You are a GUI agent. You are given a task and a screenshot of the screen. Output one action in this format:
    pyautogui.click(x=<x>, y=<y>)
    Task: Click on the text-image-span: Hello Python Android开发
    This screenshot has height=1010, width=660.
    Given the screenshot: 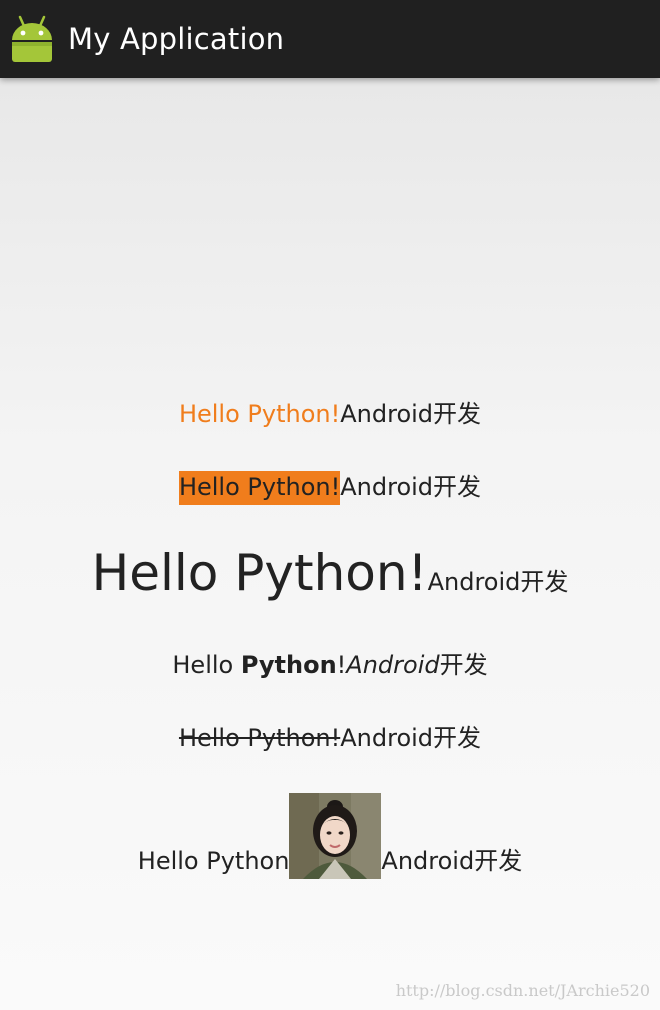 What is the action you would take?
    pyautogui.click(x=330, y=836)
    